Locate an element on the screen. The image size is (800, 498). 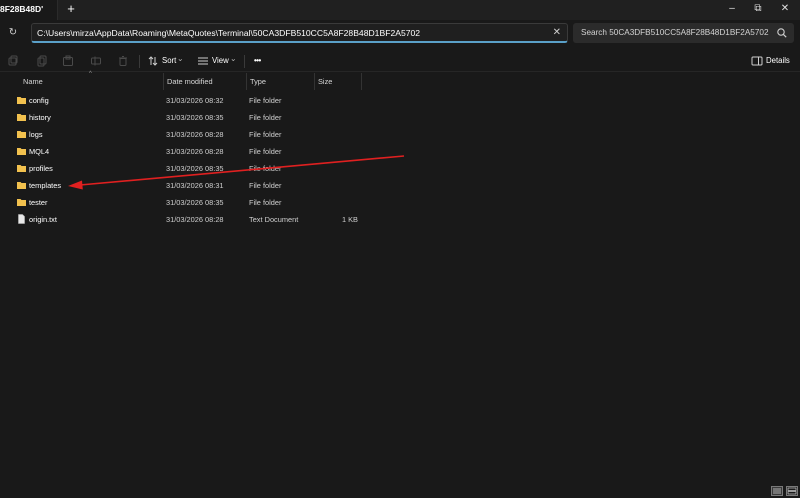
file-row: MQL4 31/03/2026 08:28 File folder is located at coordinates (402, 151).